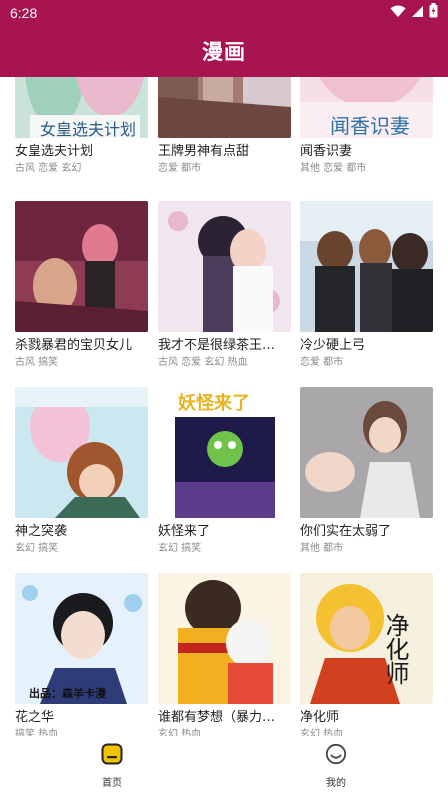  What do you see at coordinates (184, 531) in the screenshot?
I see `comic-title: 妖怪来了` at bounding box center [184, 531].